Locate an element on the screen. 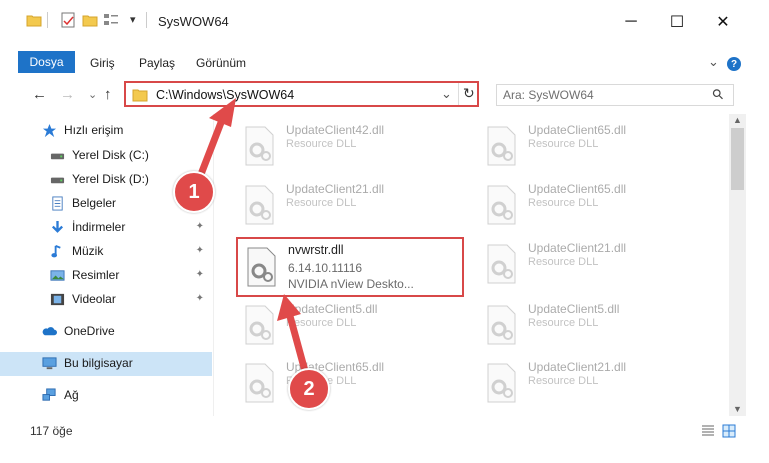 The image size is (769, 463). forward-button: → is located at coordinates (67, 94).